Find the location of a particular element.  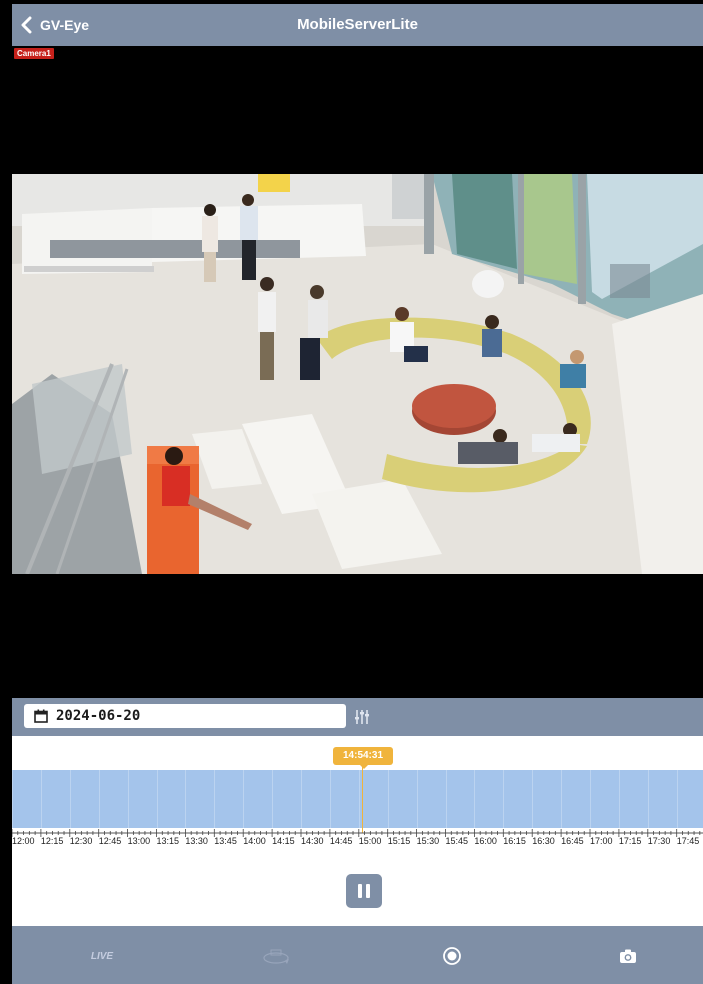

view-360-button is located at coordinates (276, 956).